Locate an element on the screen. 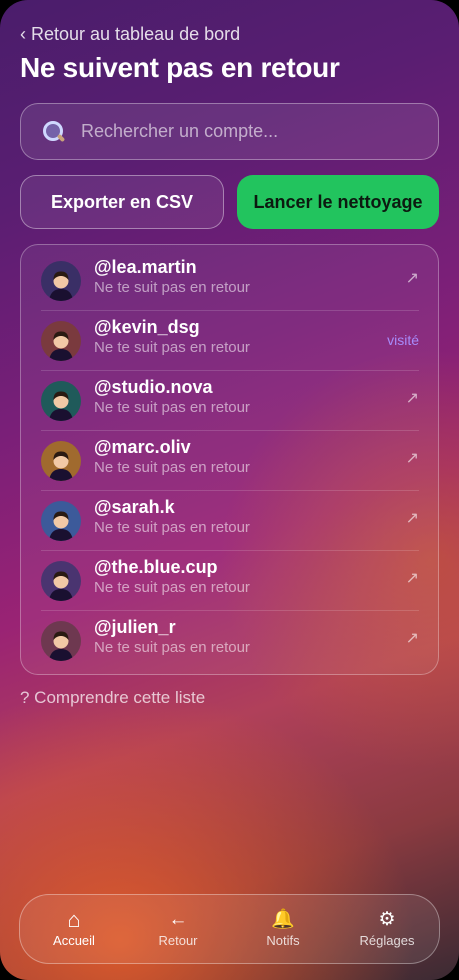 This screenshot has width=459, height=980. account-handle: @julien_r is located at coordinates (135, 627).